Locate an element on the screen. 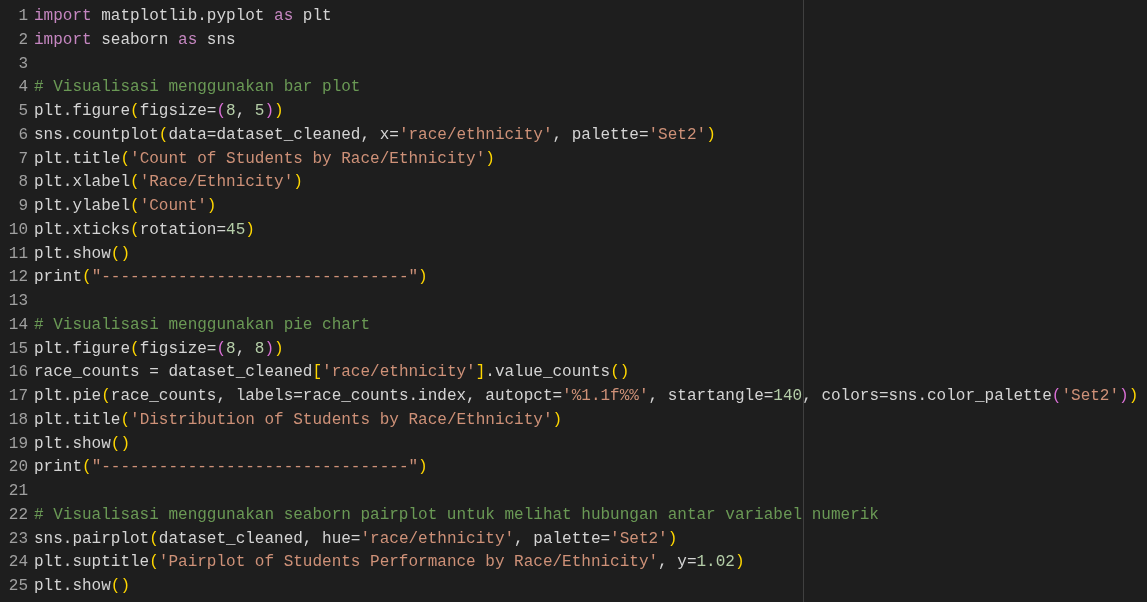  code-line: sns.countplot(data=dataset_cleaned, x='race/ethnicity', palette='Set2') is located at coordinates (375, 135).